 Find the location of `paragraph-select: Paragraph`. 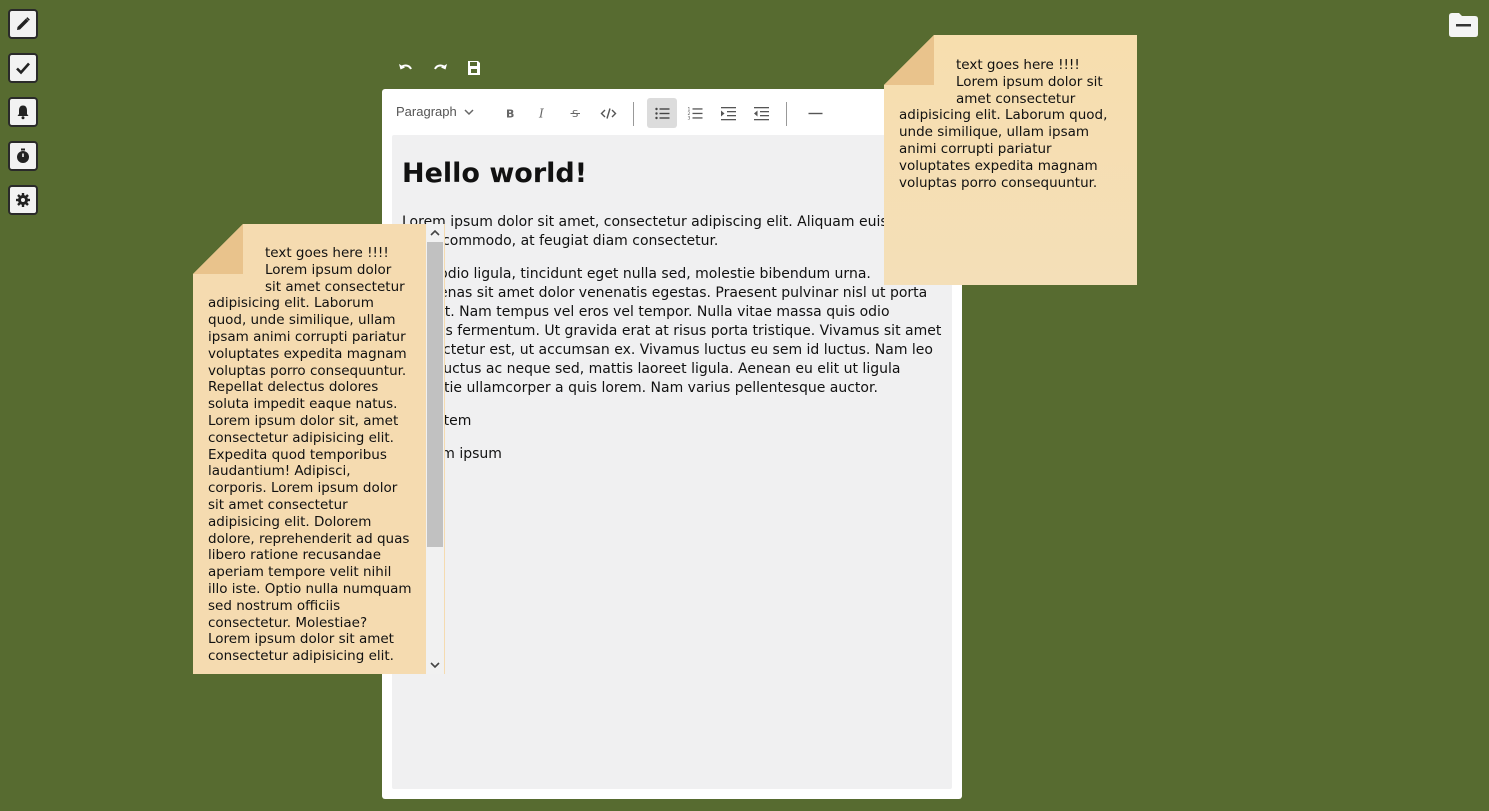

paragraph-select: Paragraph is located at coordinates (435, 111).